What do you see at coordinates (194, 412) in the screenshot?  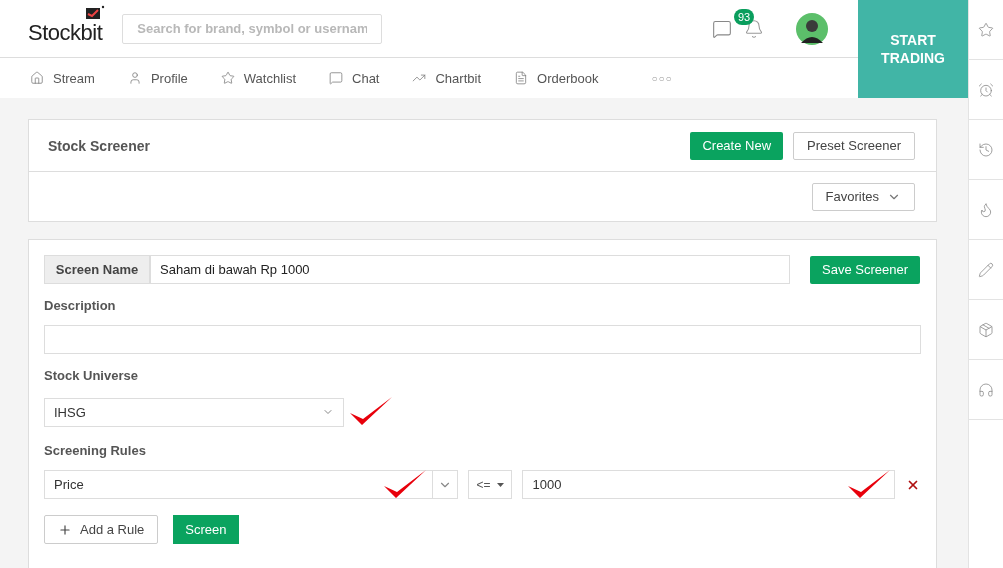 I see `universe-select: IHSG` at bounding box center [194, 412].